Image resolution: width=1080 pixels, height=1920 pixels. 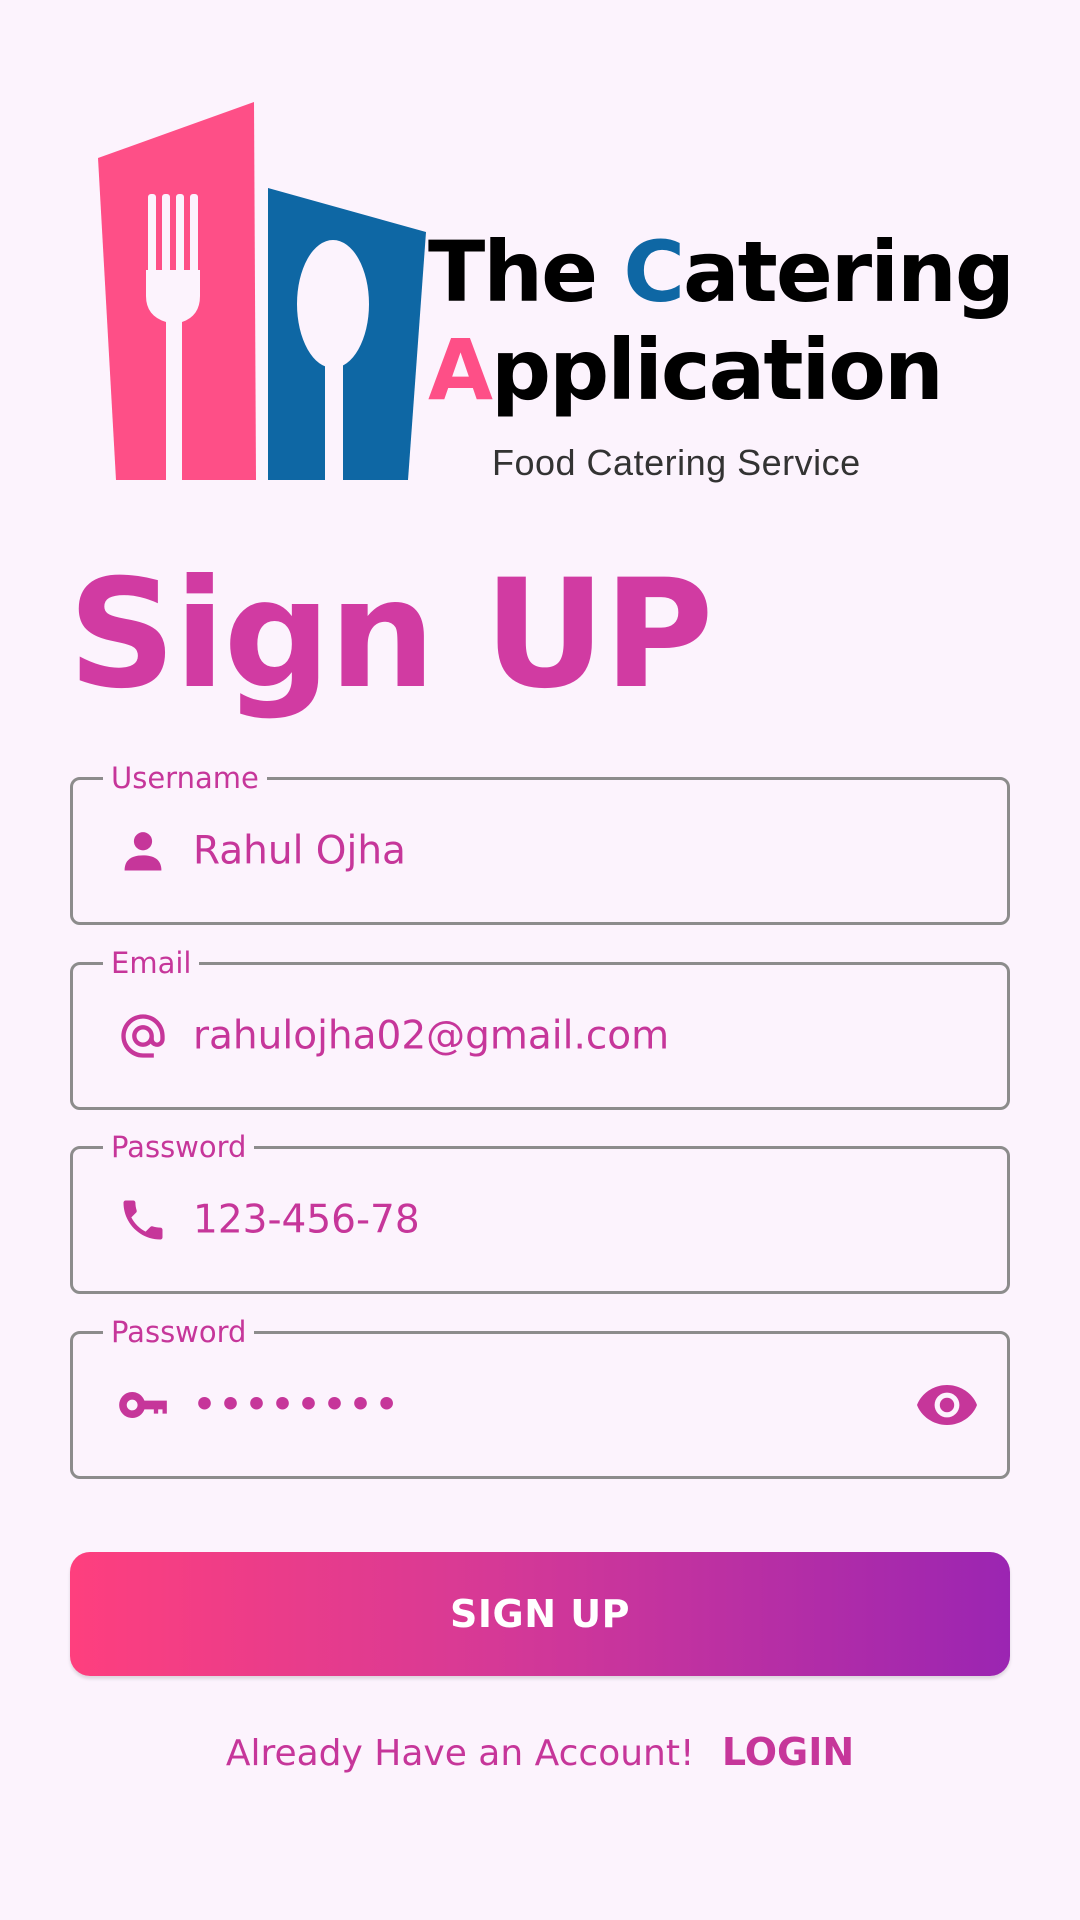 What do you see at coordinates (431, 1036) in the screenshot?
I see `email-input: rahulojha02@gmail.com` at bounding box center [431, 1036].